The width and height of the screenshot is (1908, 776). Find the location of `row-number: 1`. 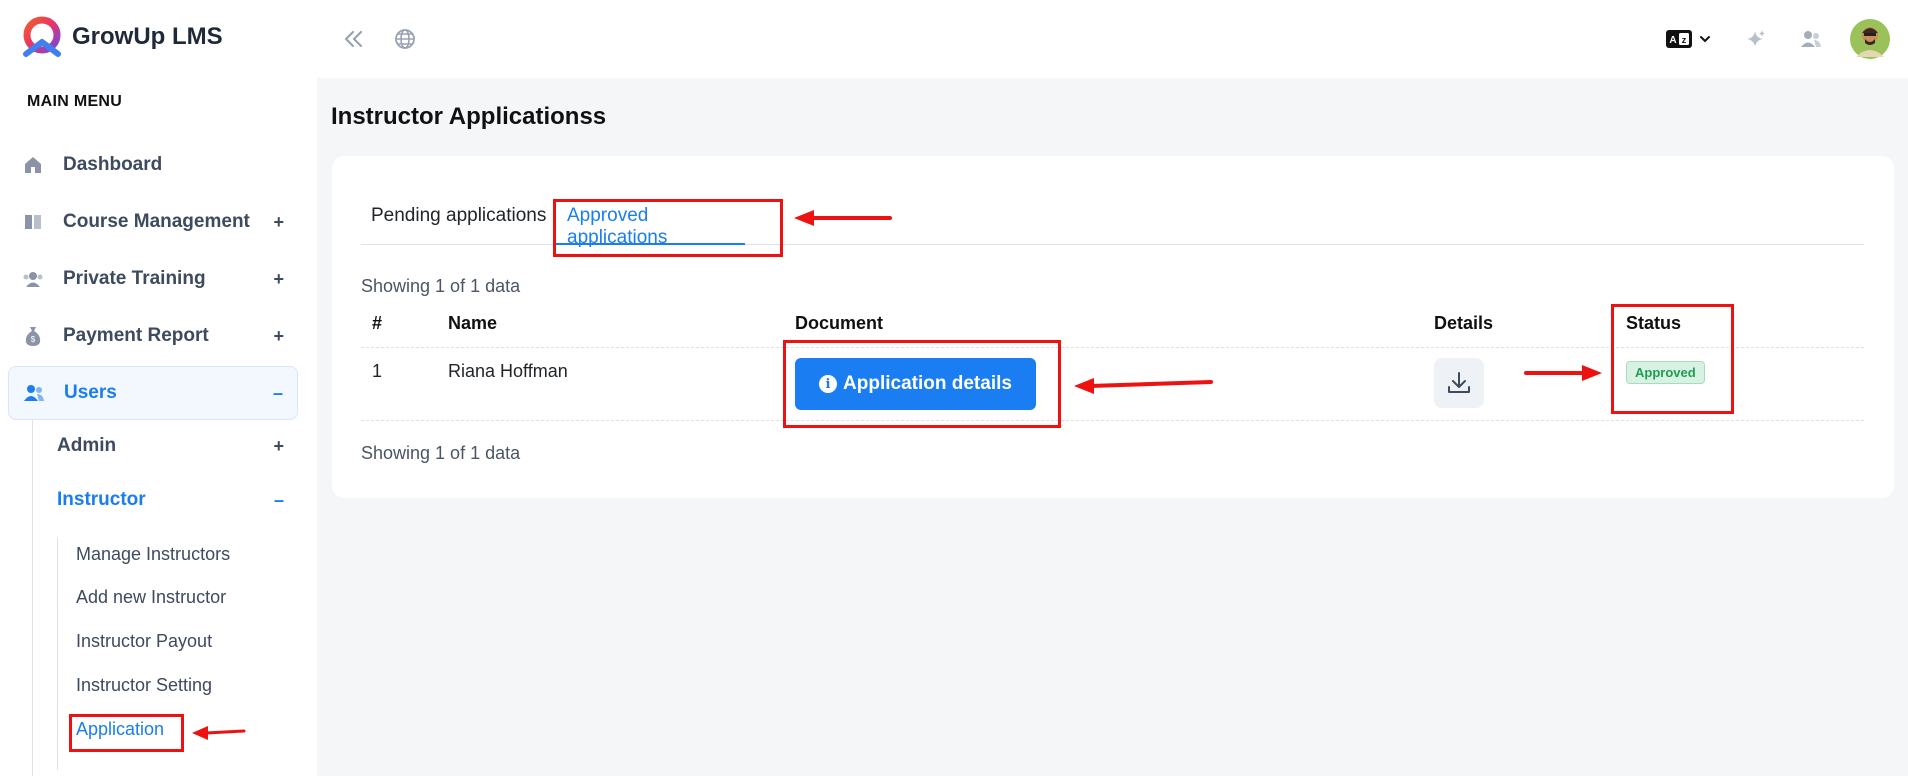

row-number: 1 is located at coordinates (377, 371).